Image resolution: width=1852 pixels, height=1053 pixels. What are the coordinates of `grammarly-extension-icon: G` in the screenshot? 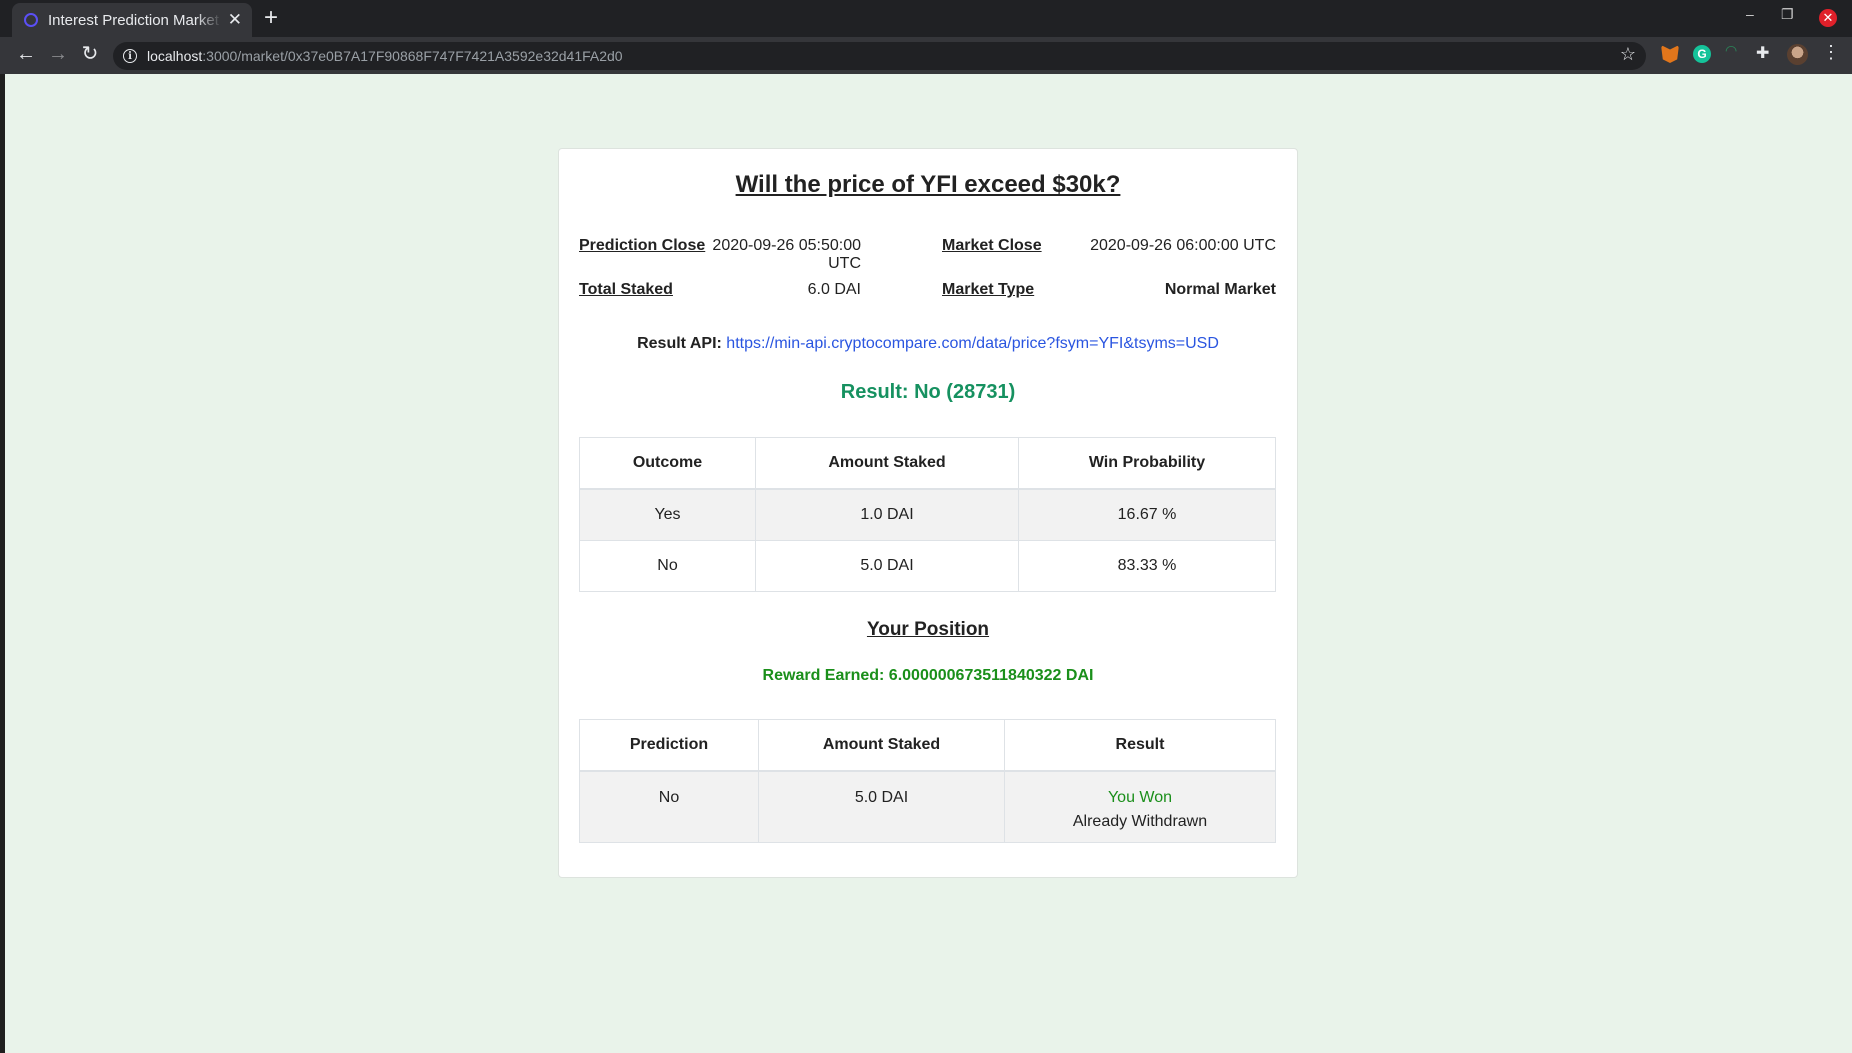 It's located at (1702, 54).